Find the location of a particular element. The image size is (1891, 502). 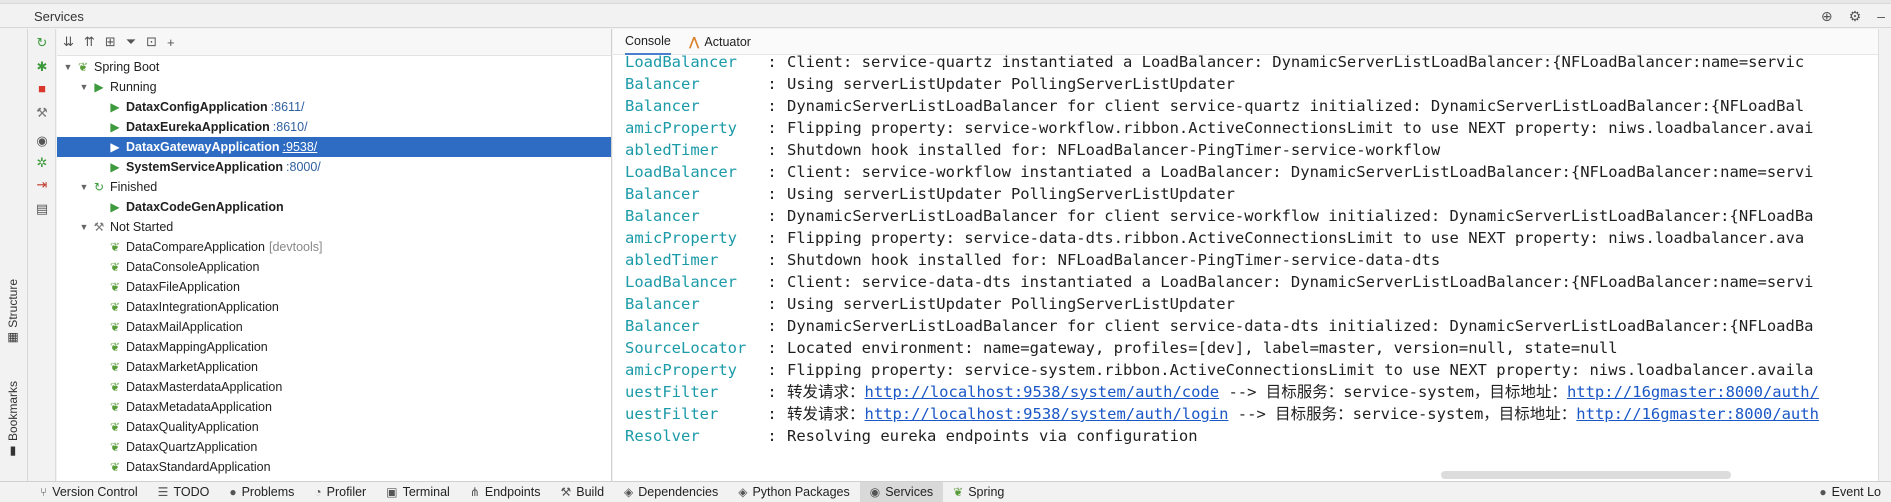

logger-name: LoadBalancer is located at coordinates (681, 62).